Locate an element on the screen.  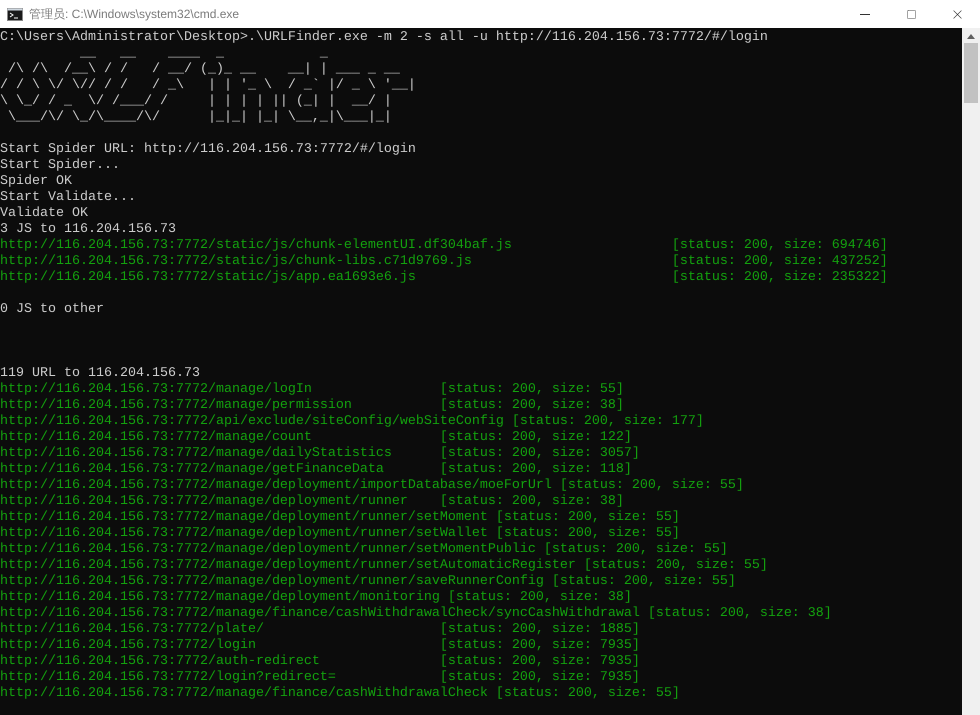
url-text: http://116.204.156.73:7772/manage/deployment/importDatabase/moeForUrl is located at coordinates (276, 486).